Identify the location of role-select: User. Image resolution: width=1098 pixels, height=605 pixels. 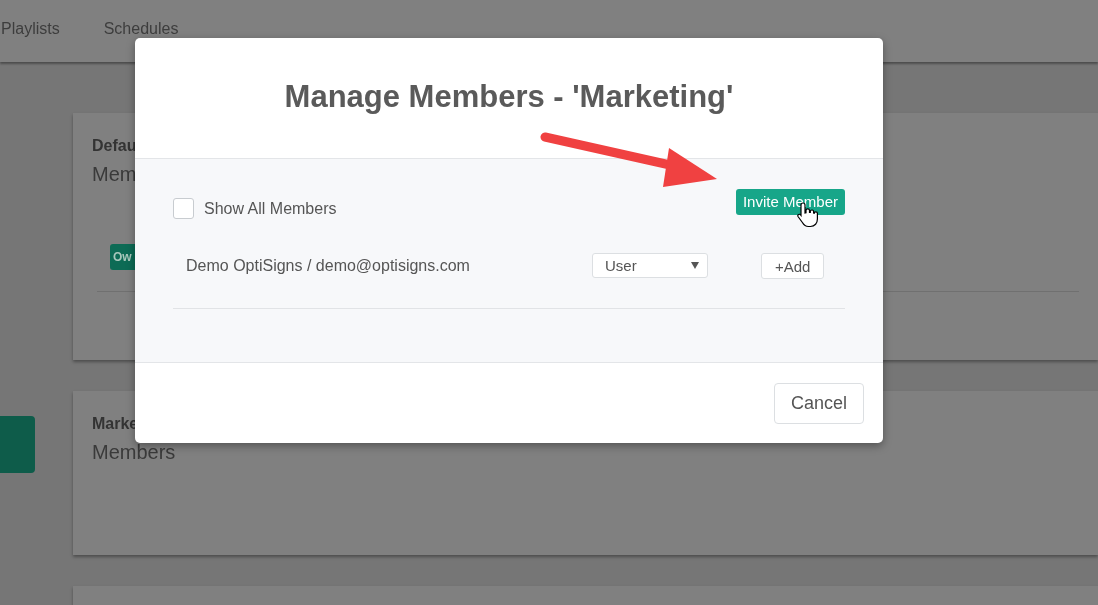
(650, 265).